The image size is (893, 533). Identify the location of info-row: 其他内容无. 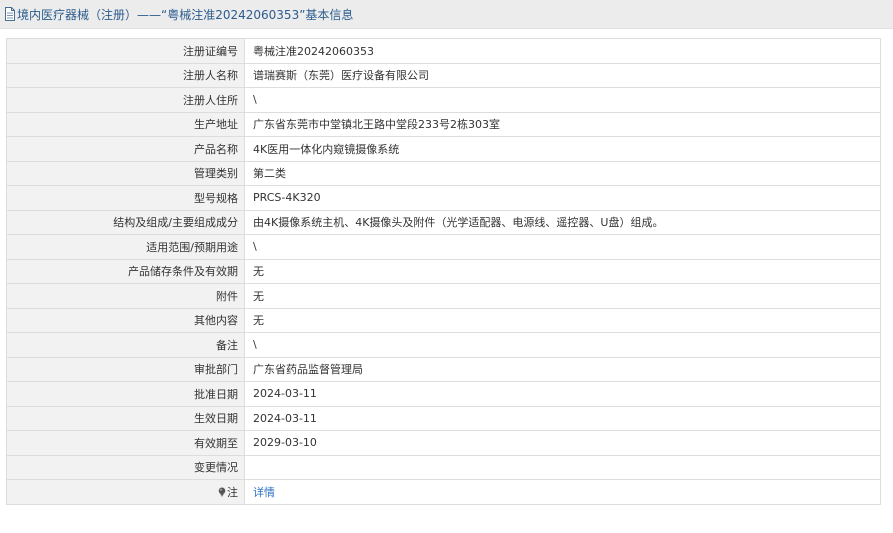
(443, 320).